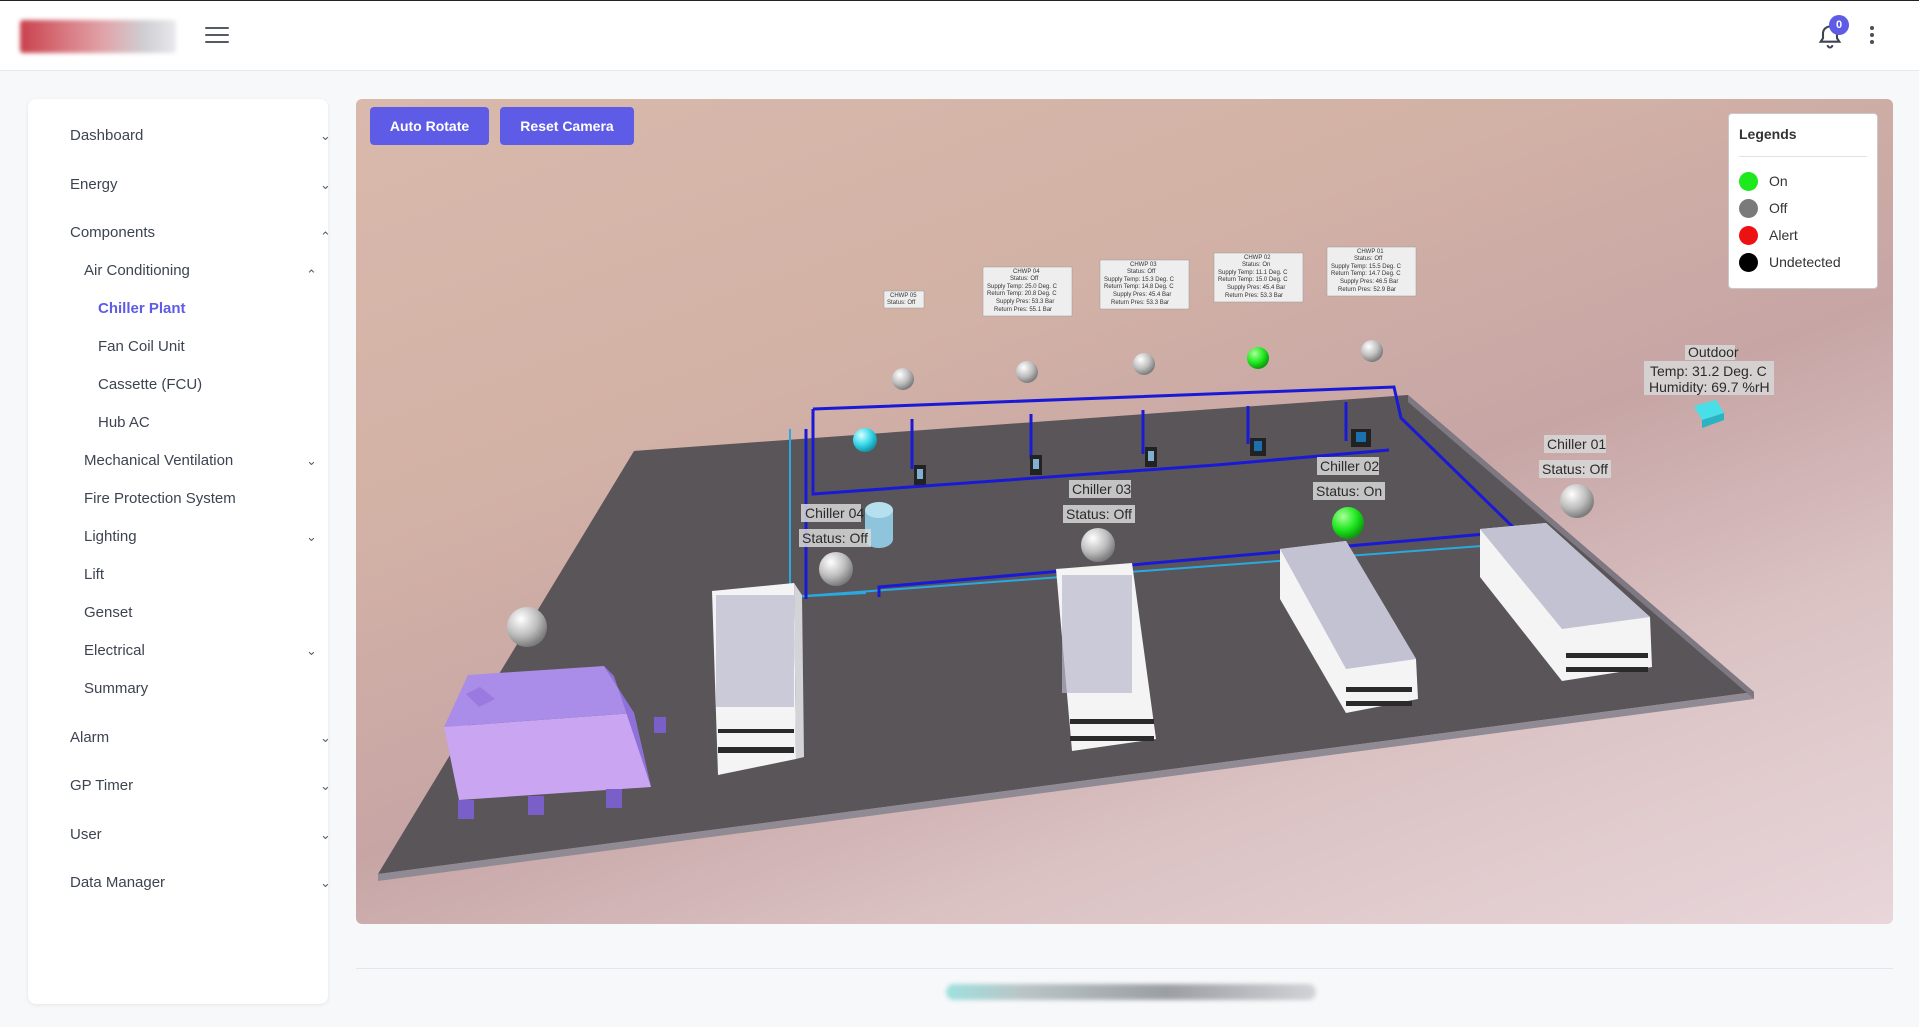  Describe the element at coordinates (1257, 258) in the screenshot. I see `svg-text: CHWP 02` at that location.